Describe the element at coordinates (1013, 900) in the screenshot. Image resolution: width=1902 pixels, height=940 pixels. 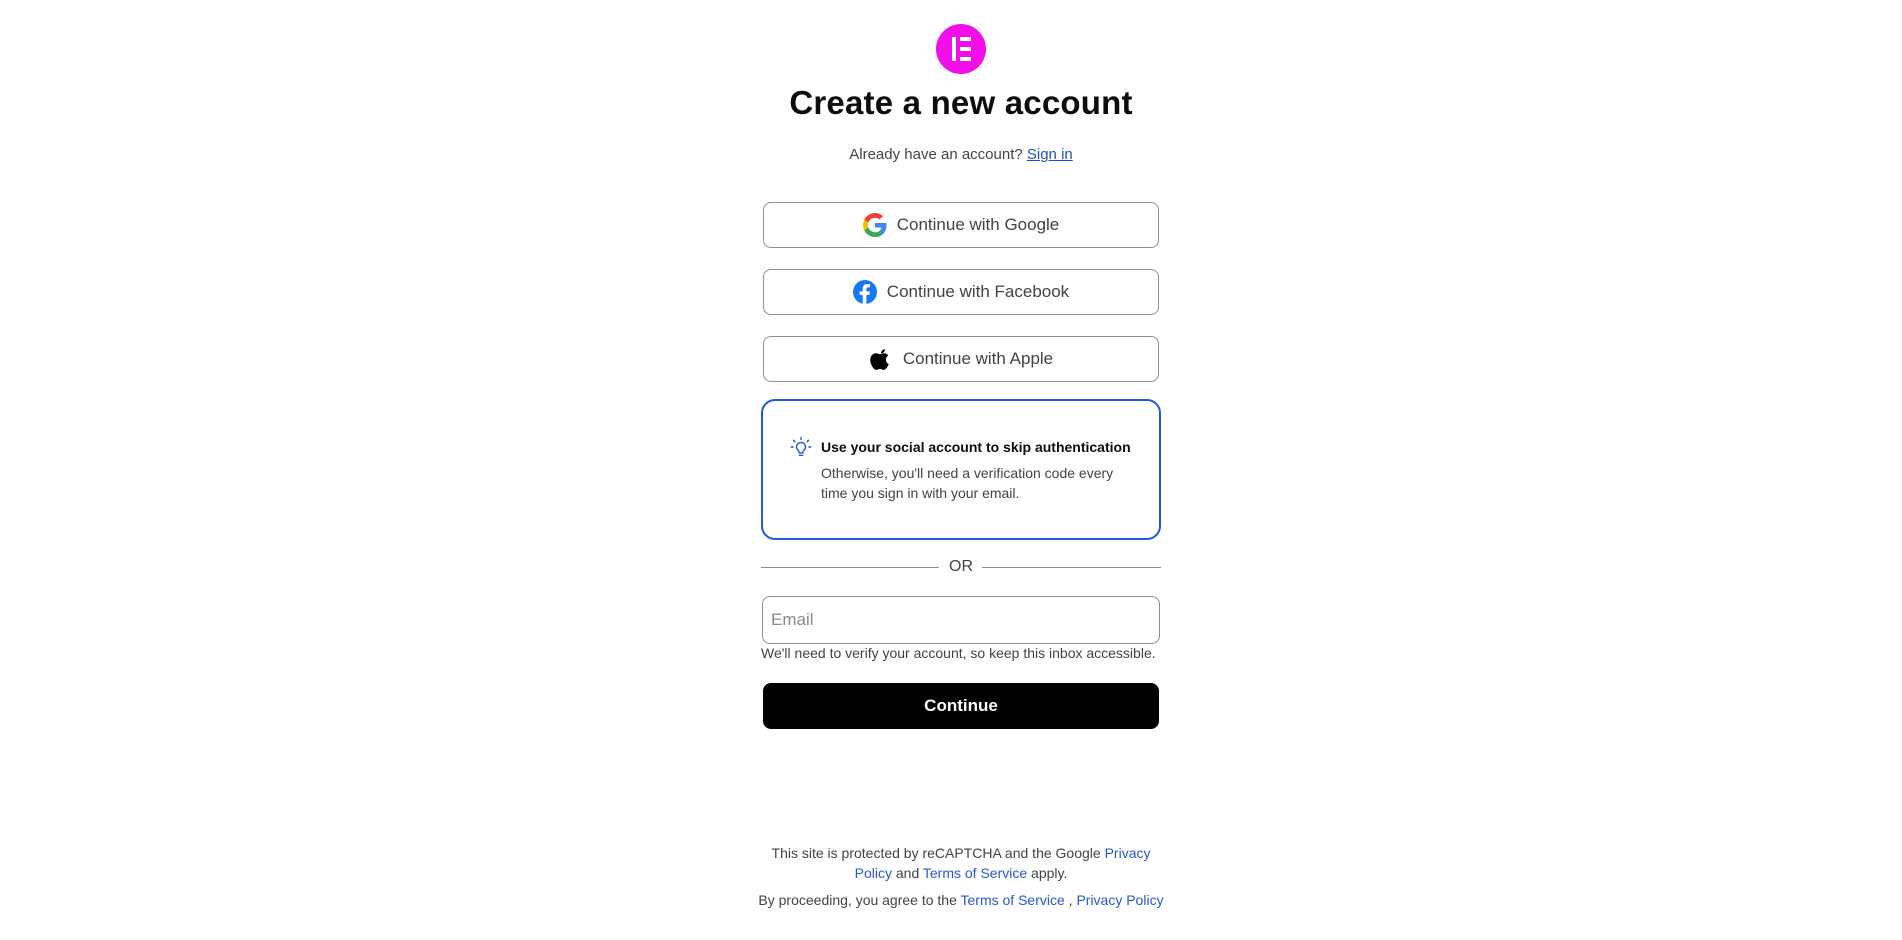
I see `agree-terms-link: Terms of Service` at that location.